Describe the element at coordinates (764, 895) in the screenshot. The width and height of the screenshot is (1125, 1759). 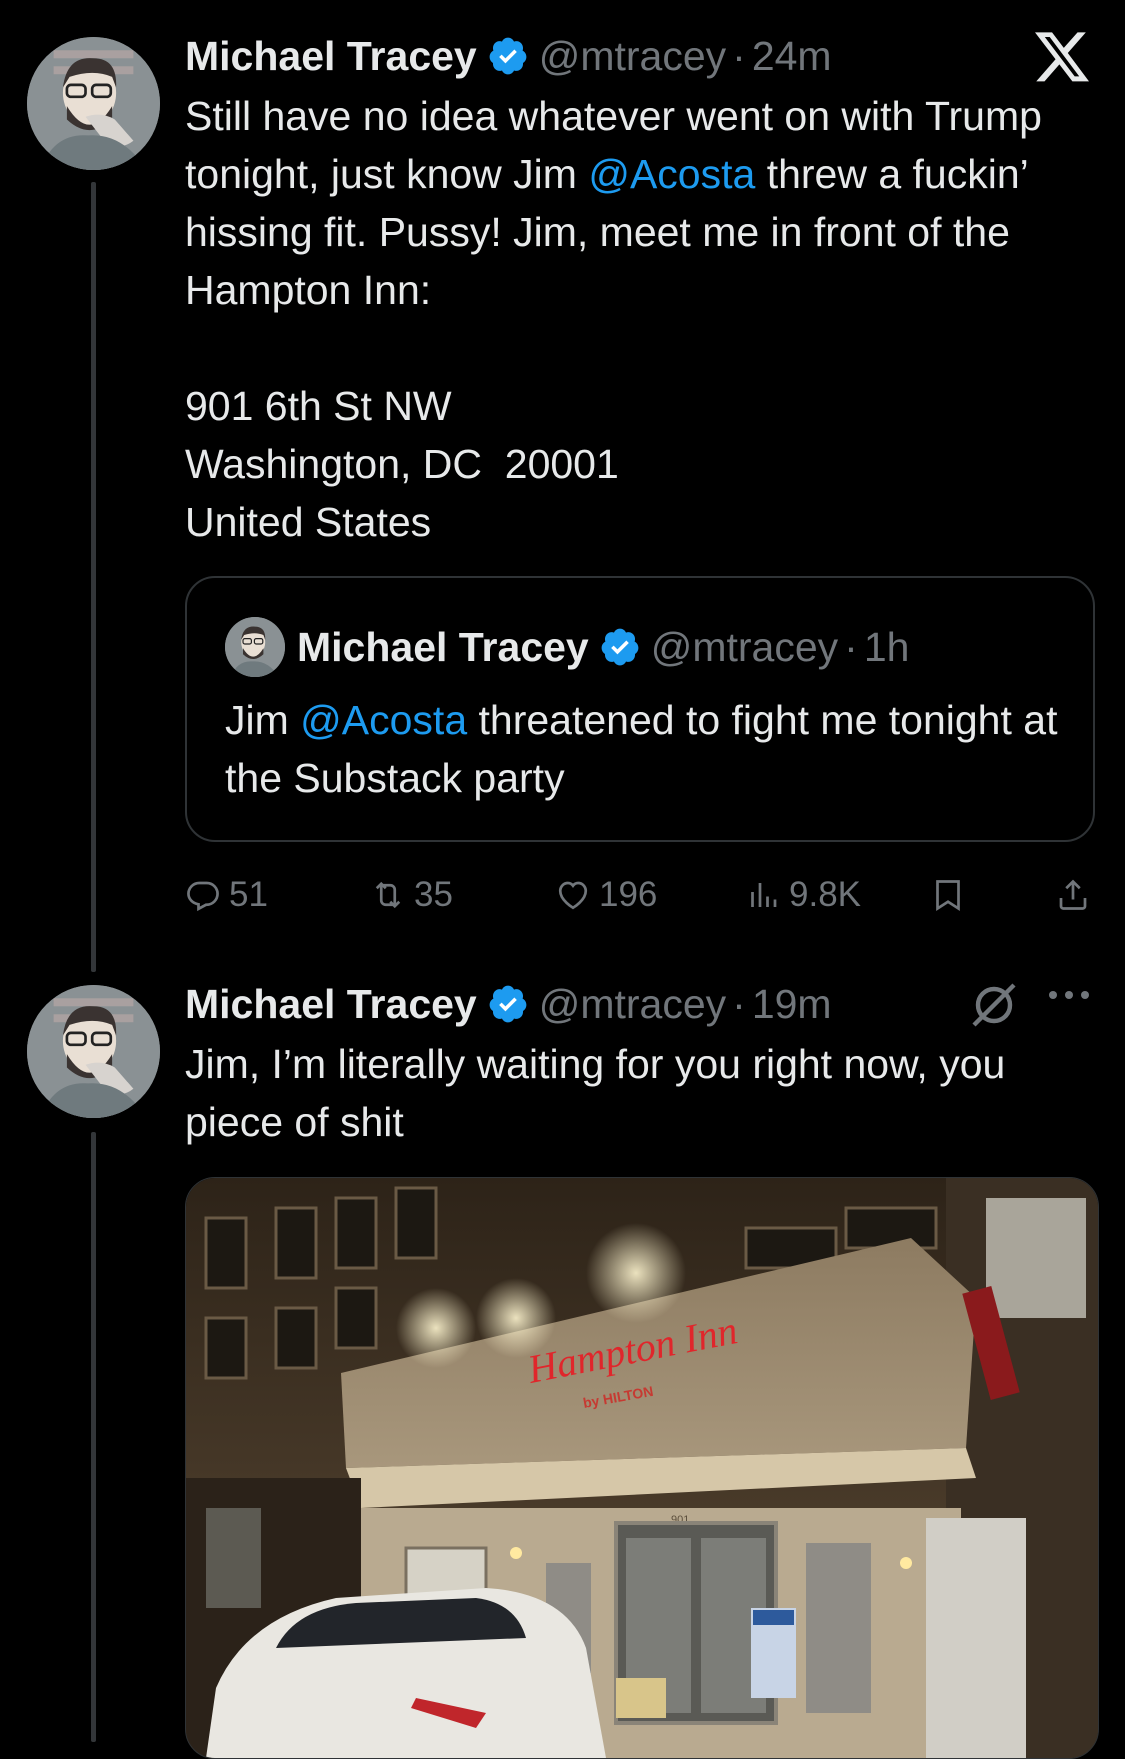
I see `views-icon` at that location.